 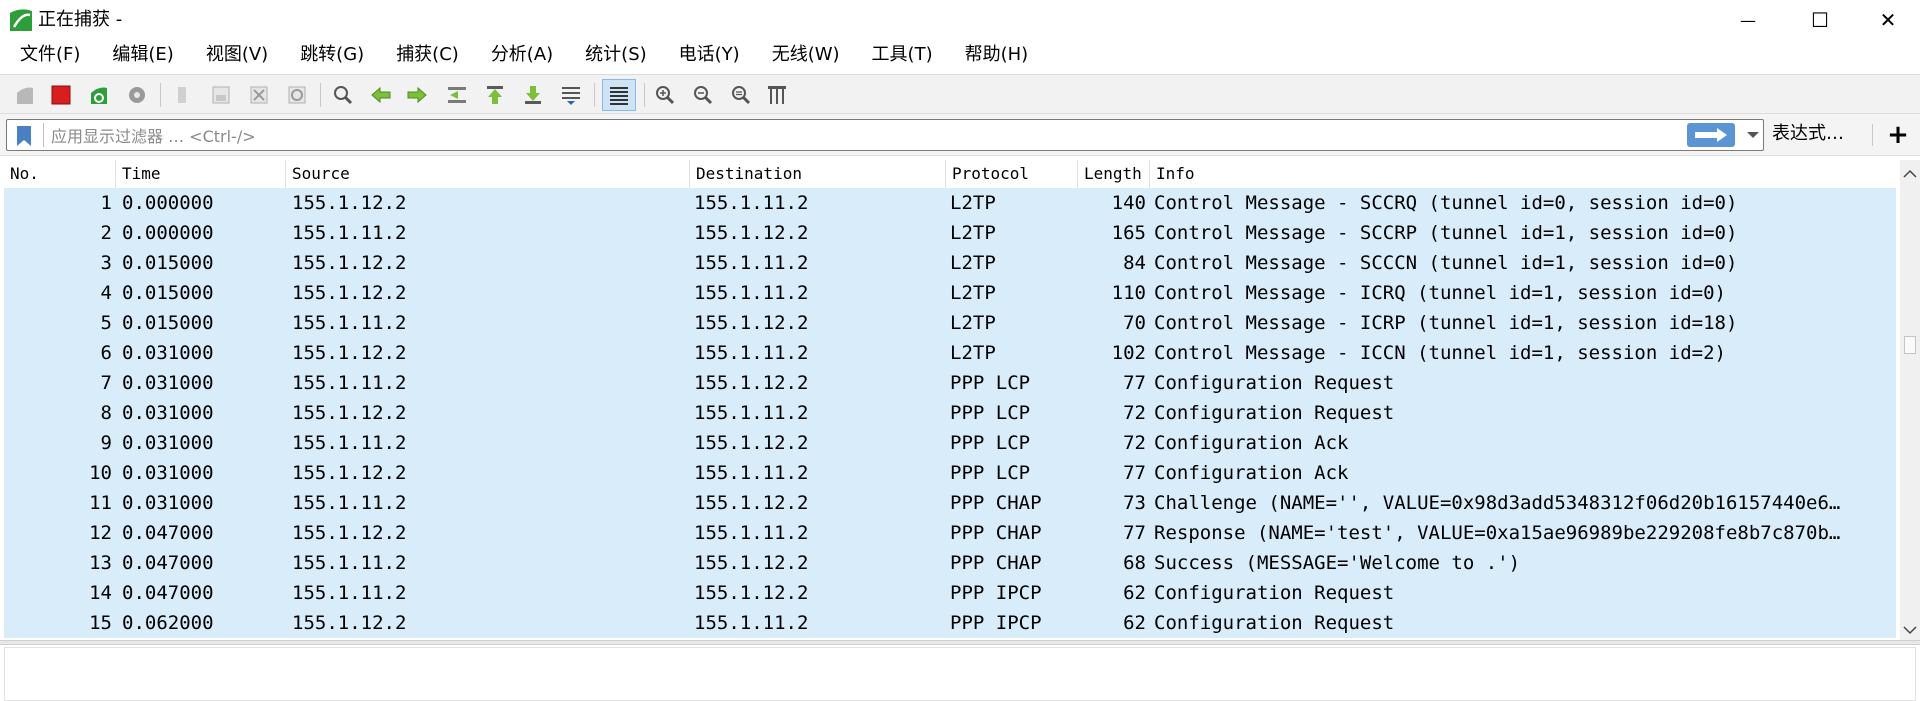 What do you see at coordinates (1748, 20) in the screenshot?
I see `minimize-button: —` at bounding box center [1748, 20].